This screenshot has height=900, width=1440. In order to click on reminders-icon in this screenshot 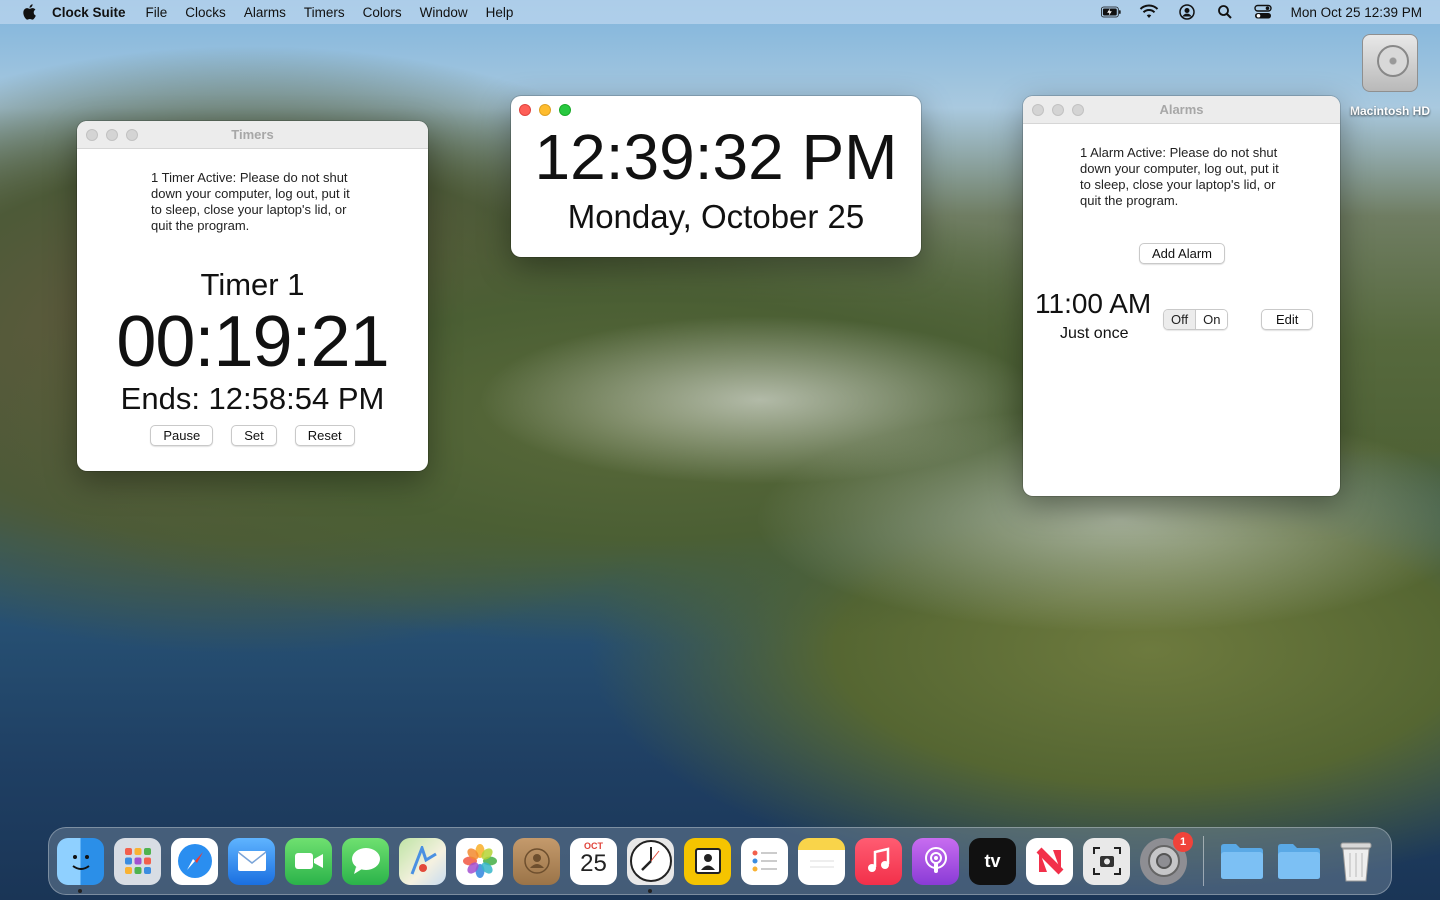, I will do `click(764, 861)`.